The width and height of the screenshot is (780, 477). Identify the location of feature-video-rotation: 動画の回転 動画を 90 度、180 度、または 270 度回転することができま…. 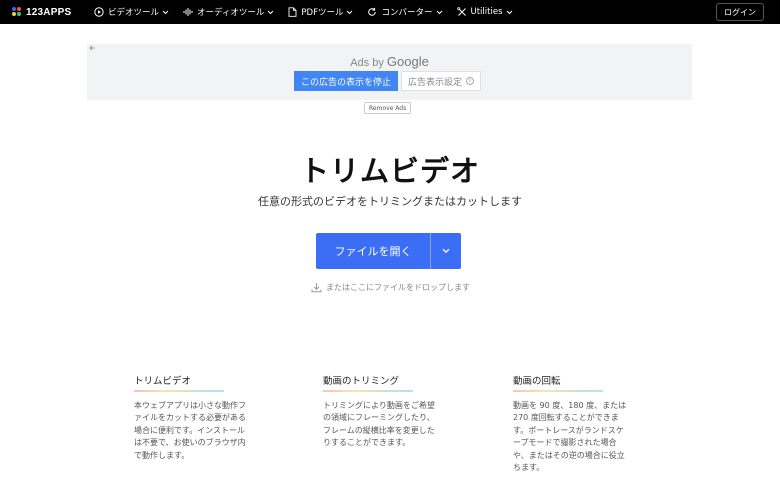
(575, 423).